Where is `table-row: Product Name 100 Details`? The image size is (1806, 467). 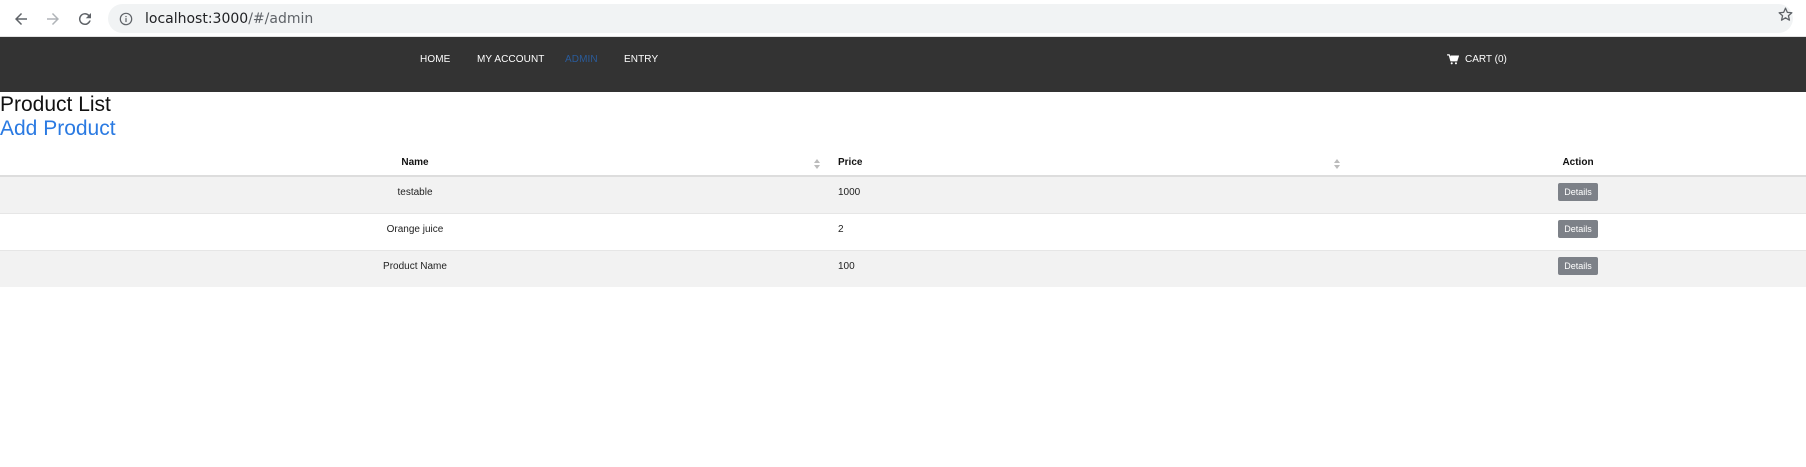 table-row: Product Name 100 Details is located at coordinates (903, 268).